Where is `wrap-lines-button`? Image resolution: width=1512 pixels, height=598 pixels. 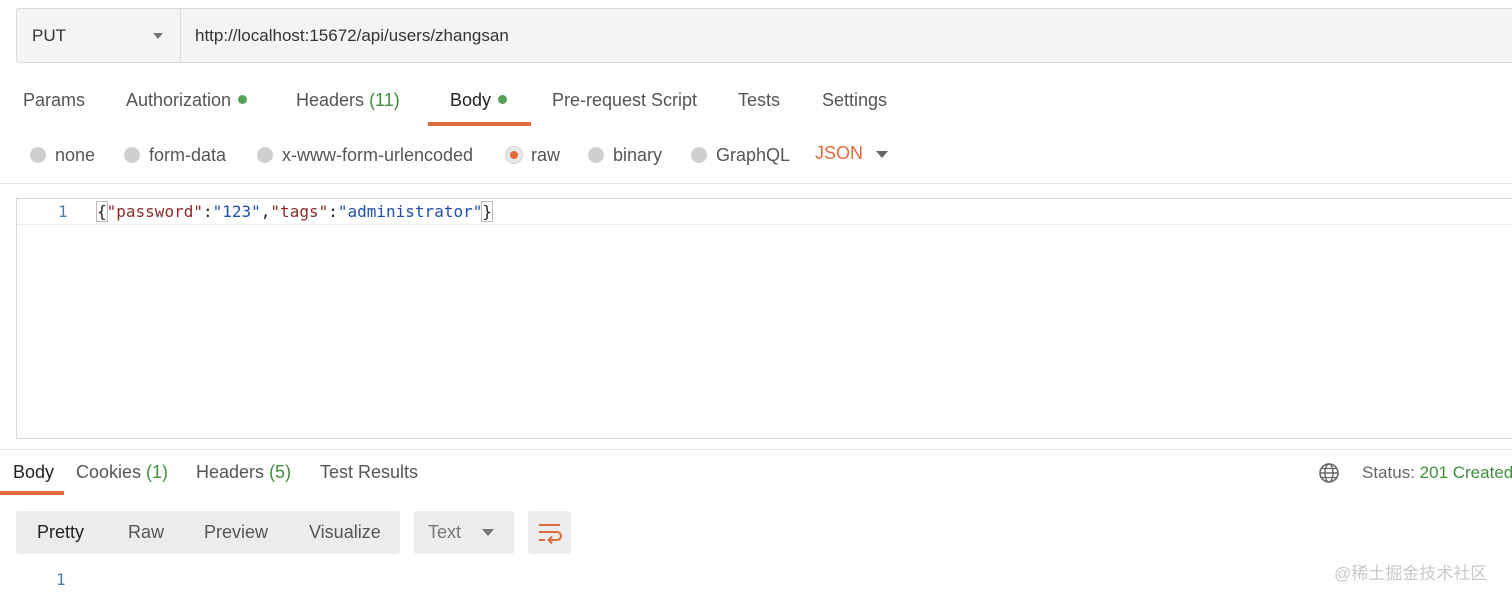 wrap-lines-button is located at coordinates (549, 532).